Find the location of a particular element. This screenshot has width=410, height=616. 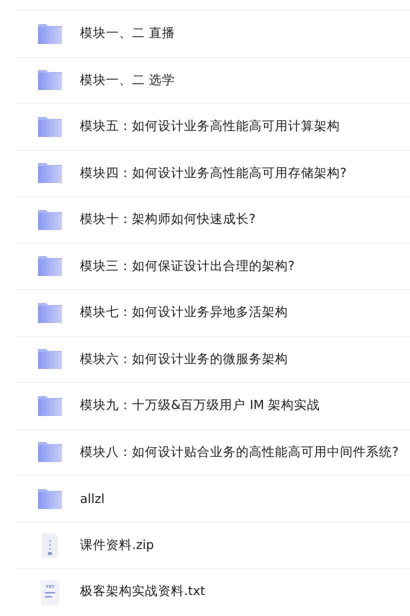

file-name: 模块三：如何保证设计出合理的架构? is located at coordinates (187, 266).